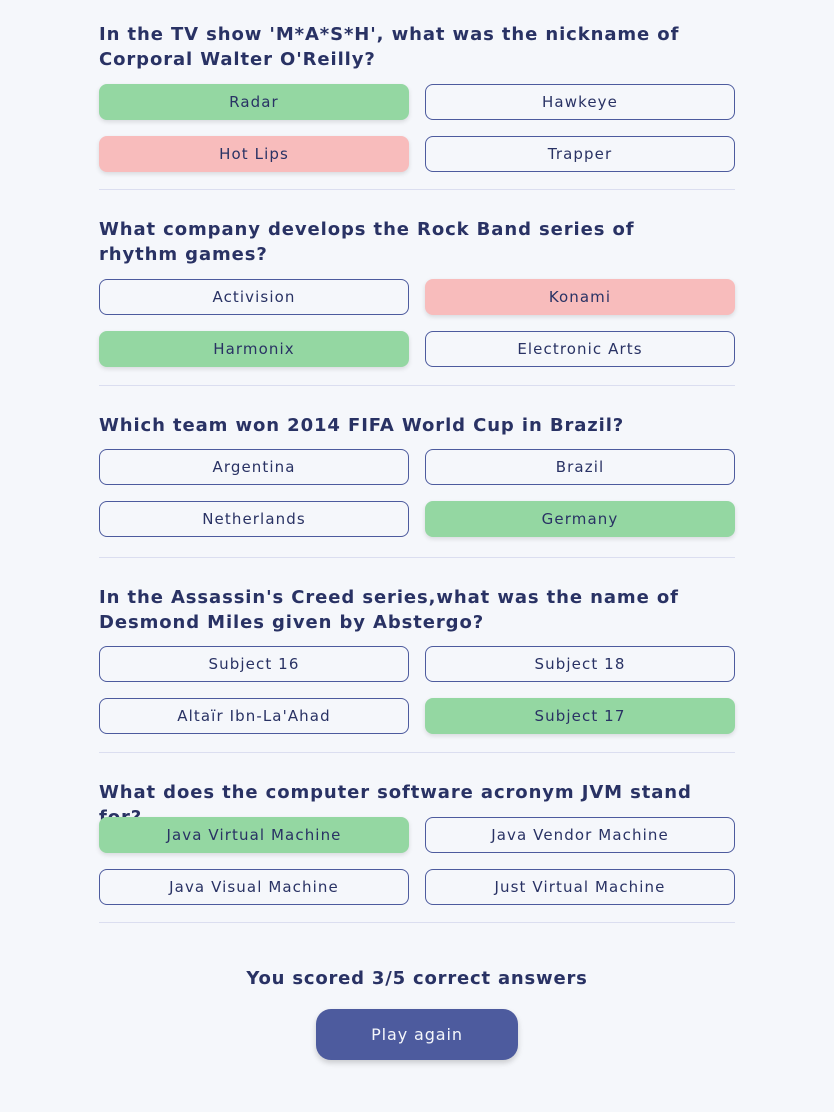  Describe the element at coordinates (417, 1034) in the screenshot. I see `play-again-button: Play again` at that location.